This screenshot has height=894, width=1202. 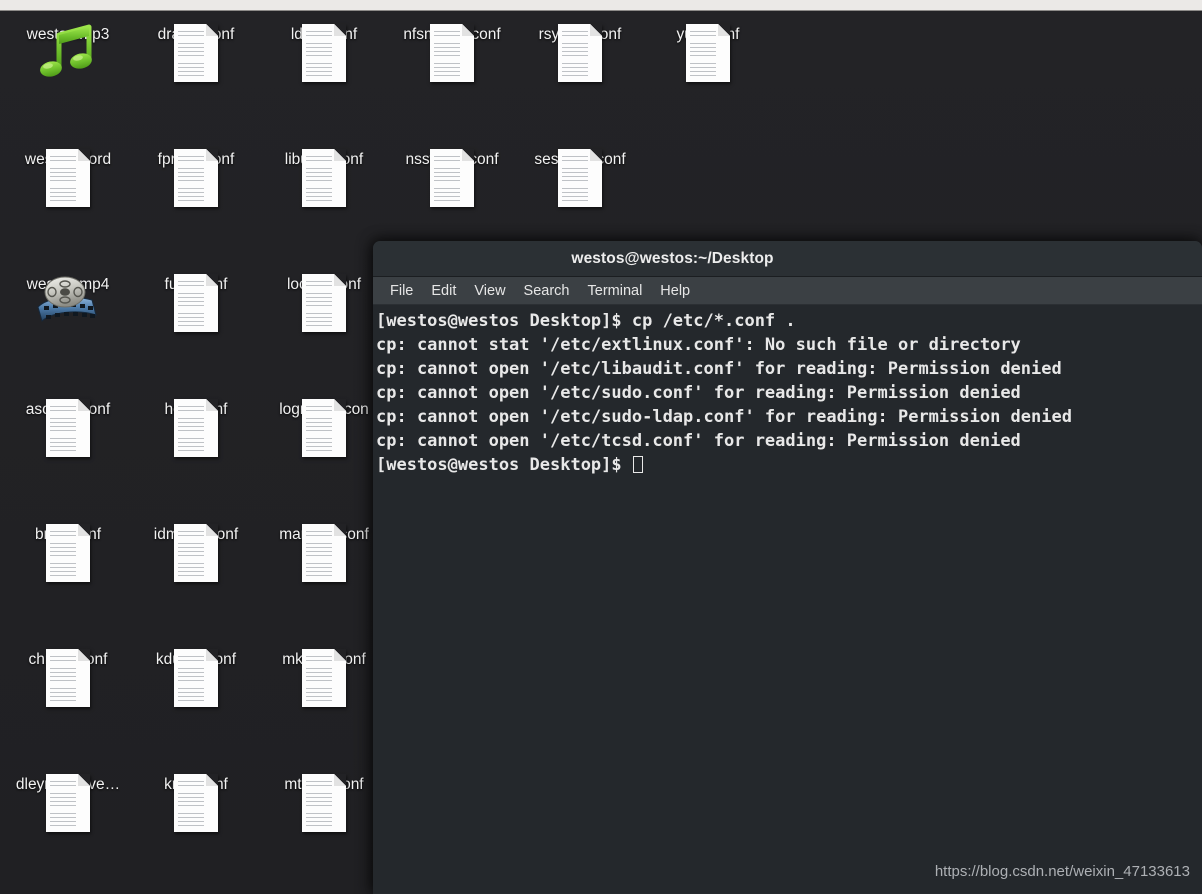 What do you see at coordinates (637, 464) in the screenshot?
I see `terminal-cursor` at bounding box center [637, 464].